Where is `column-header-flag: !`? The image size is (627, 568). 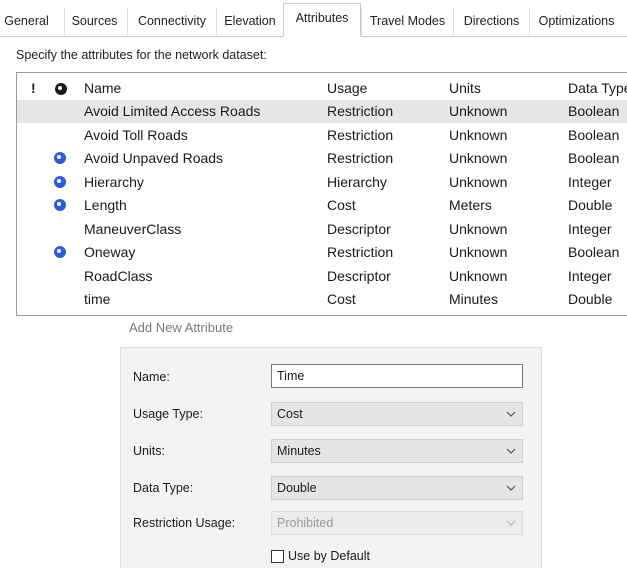
column-header-flag: ! is located at coordinates (33, 88).